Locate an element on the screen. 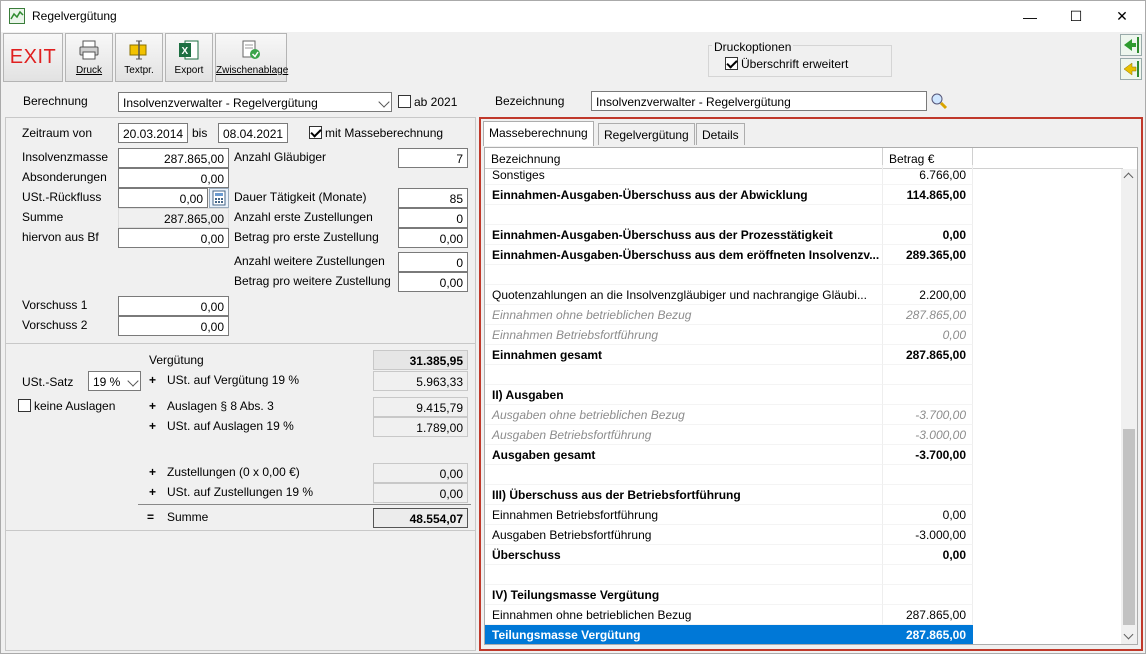  row-value: 289.365,00 is located at coordinates (928, 255).